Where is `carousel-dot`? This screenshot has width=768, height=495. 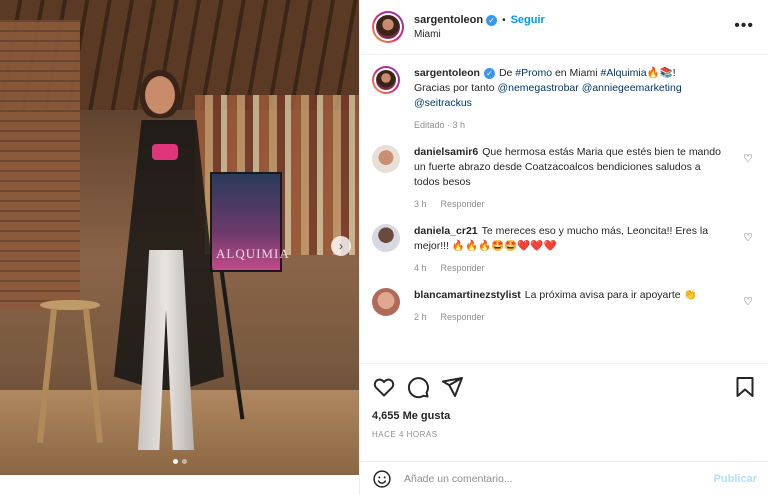
carousel-dot is located at coordinates (184, 461).